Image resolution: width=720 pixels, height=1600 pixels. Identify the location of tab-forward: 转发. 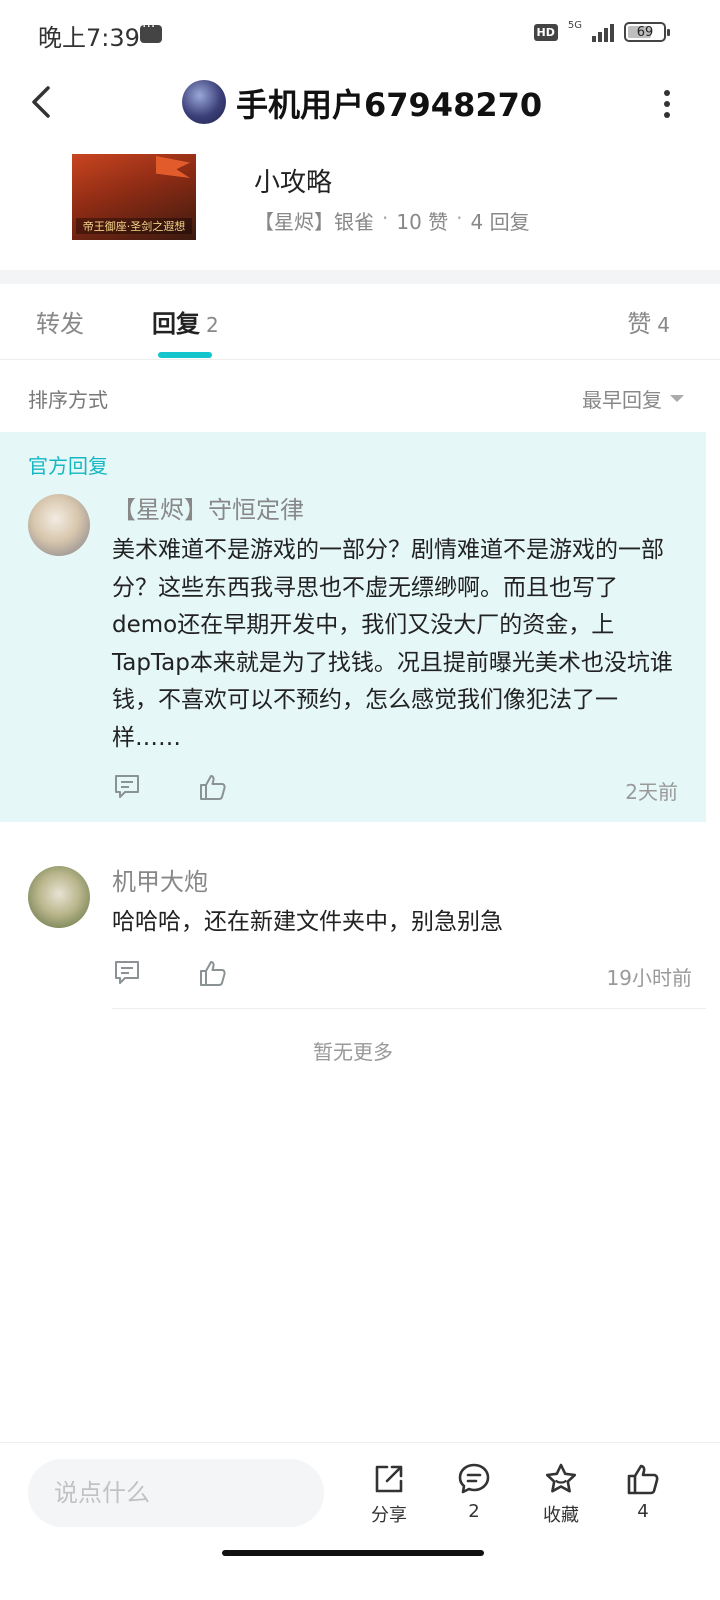
(60, 321).